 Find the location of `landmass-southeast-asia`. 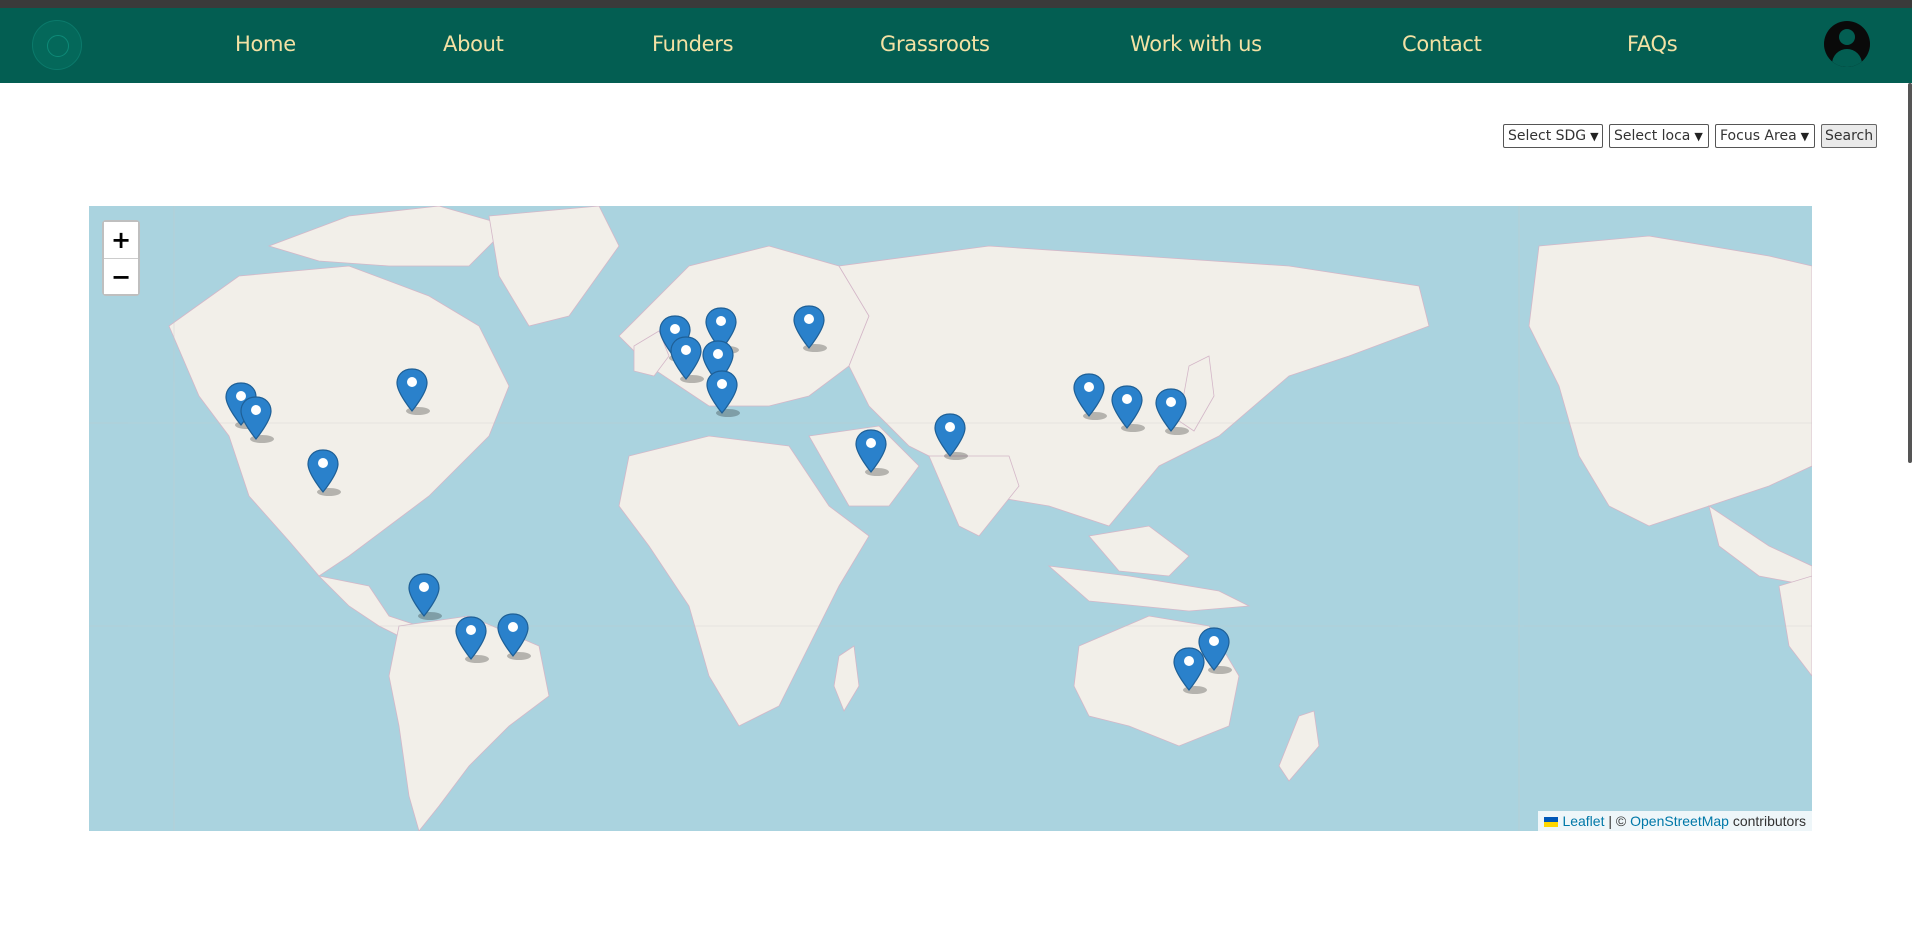

landmass-southeast-asia is located at coordinates (1139, 551).